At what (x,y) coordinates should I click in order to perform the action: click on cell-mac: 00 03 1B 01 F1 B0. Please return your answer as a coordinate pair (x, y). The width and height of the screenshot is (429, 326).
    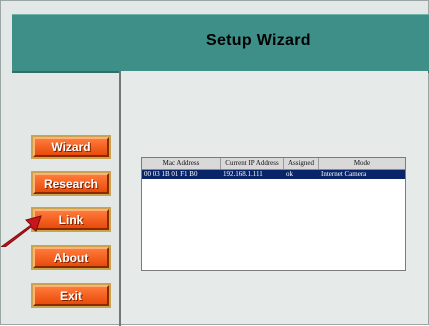
    Looking at the image, I should click on (171, 174).